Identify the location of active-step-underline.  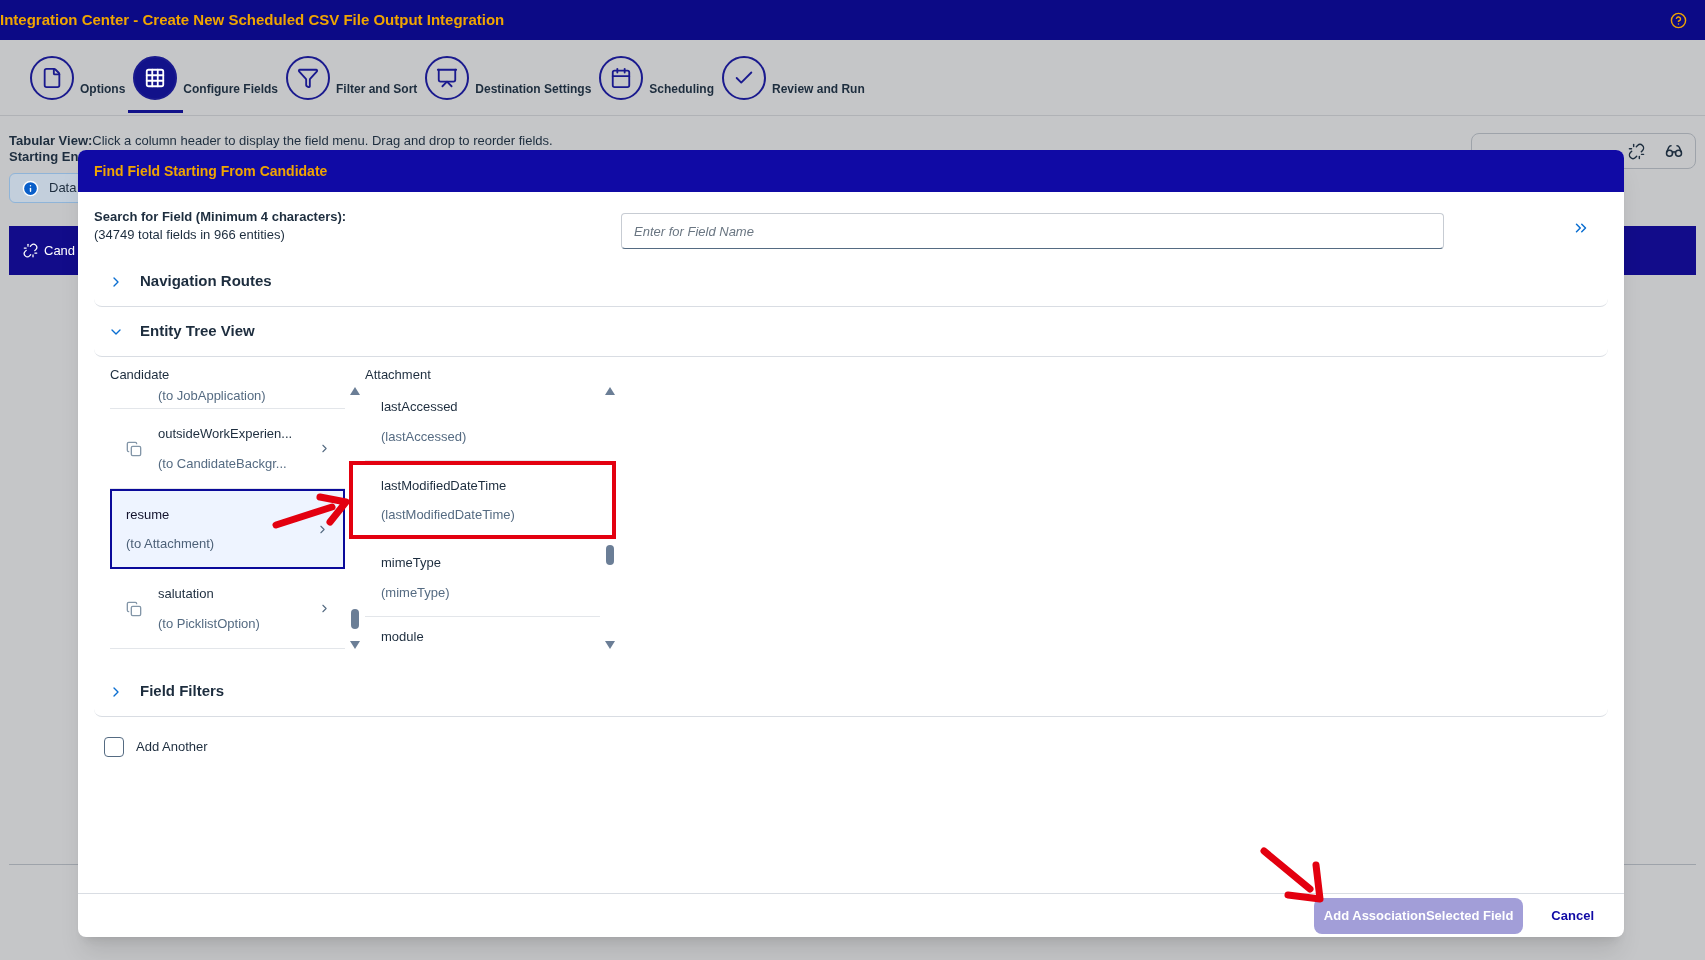
(155, 111).